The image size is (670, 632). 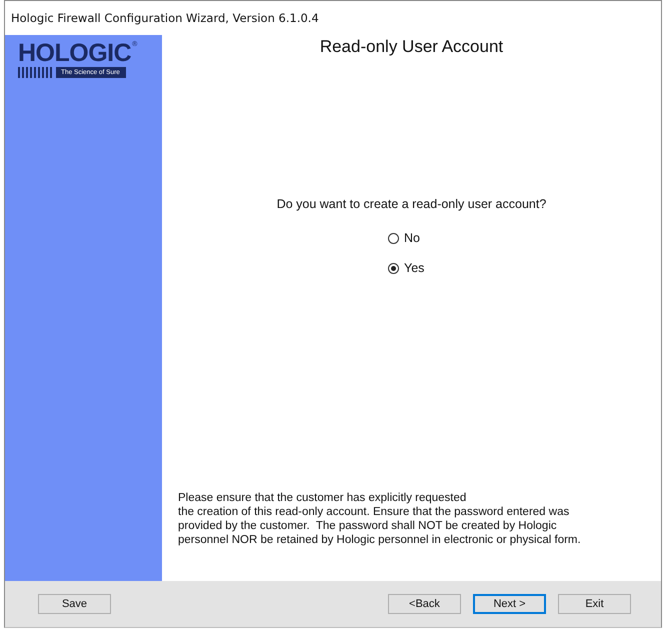 What do you see at coordinates (165, 18) in the screenshot?
I see `window-title: Hologic Firewall Configuration Wizard, Version 6.1.0.4` at bounding box center [165, 18].